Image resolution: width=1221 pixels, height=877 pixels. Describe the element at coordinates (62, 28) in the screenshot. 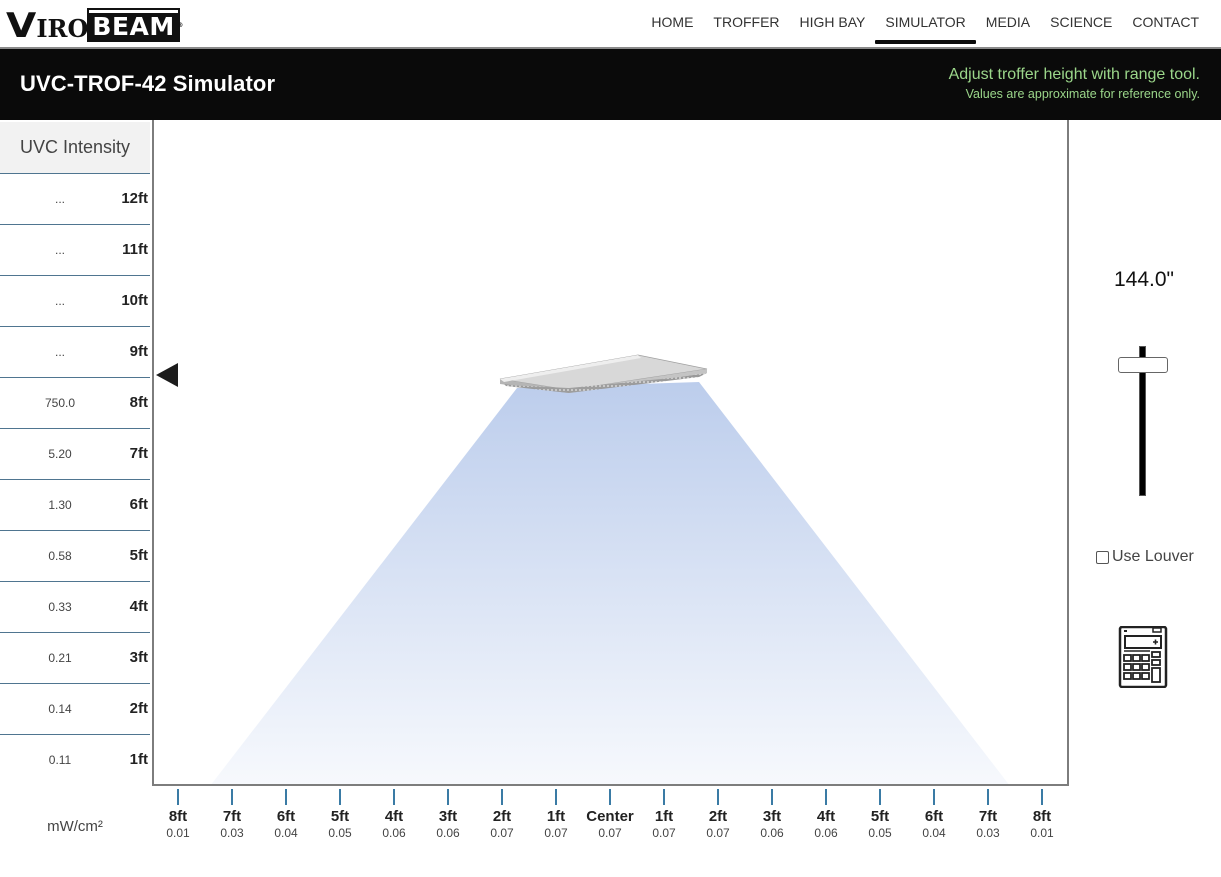

I see `logo-iro: IRO` at that location.